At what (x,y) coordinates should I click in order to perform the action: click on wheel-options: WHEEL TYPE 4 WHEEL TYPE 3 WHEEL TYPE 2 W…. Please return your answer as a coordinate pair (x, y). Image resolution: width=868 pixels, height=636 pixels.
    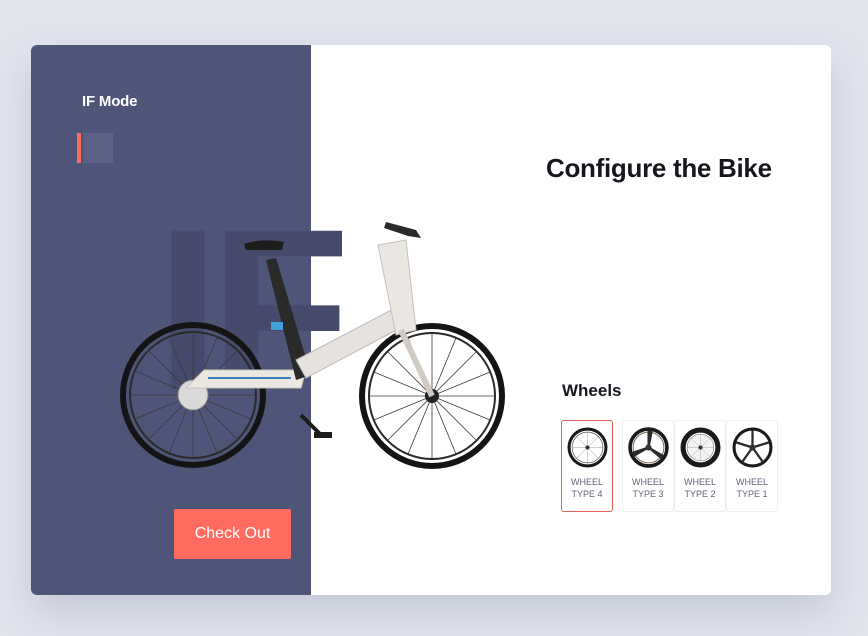
    Looking at the image, I should click on (671, 466).